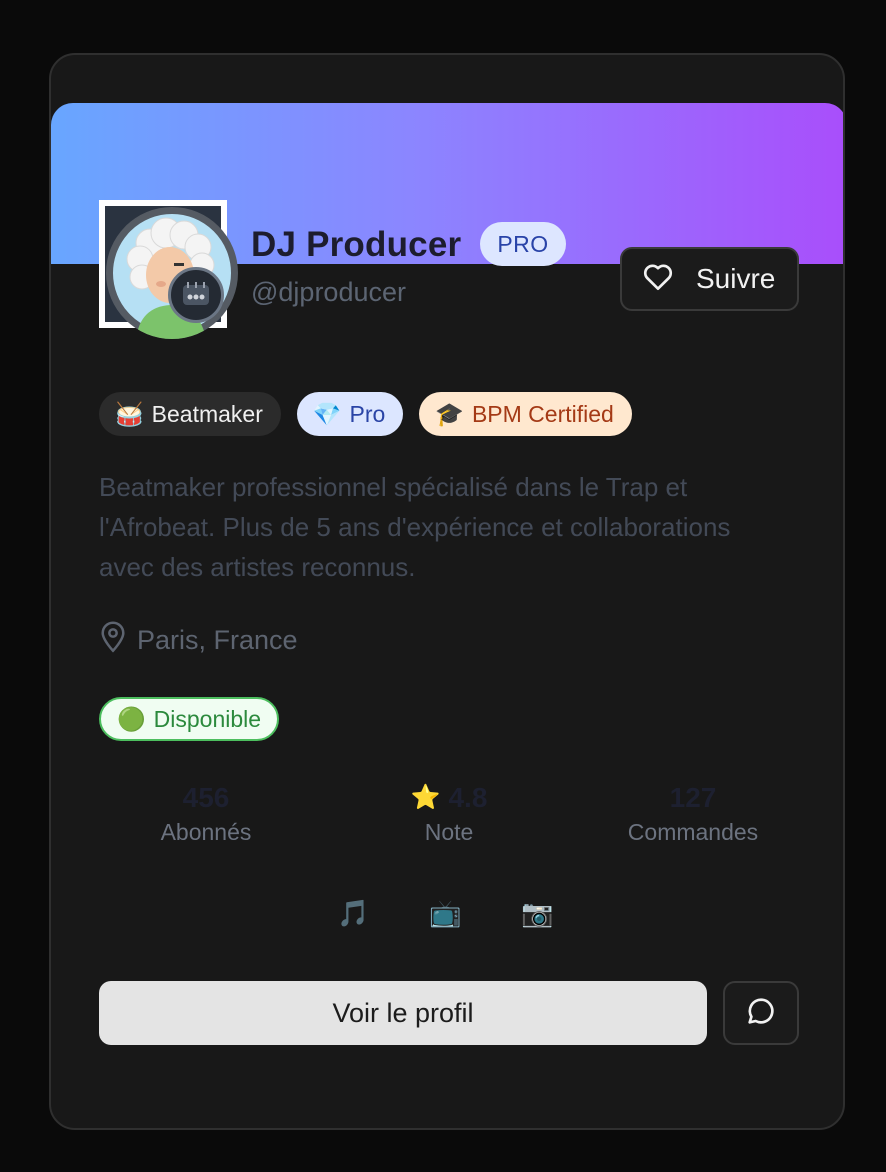 This screenshot has width=886, height=1172. What do you see at coordinates (113, 640) in the screenshot?
I see `map-pin-icon` at bounding box center [113, 640].